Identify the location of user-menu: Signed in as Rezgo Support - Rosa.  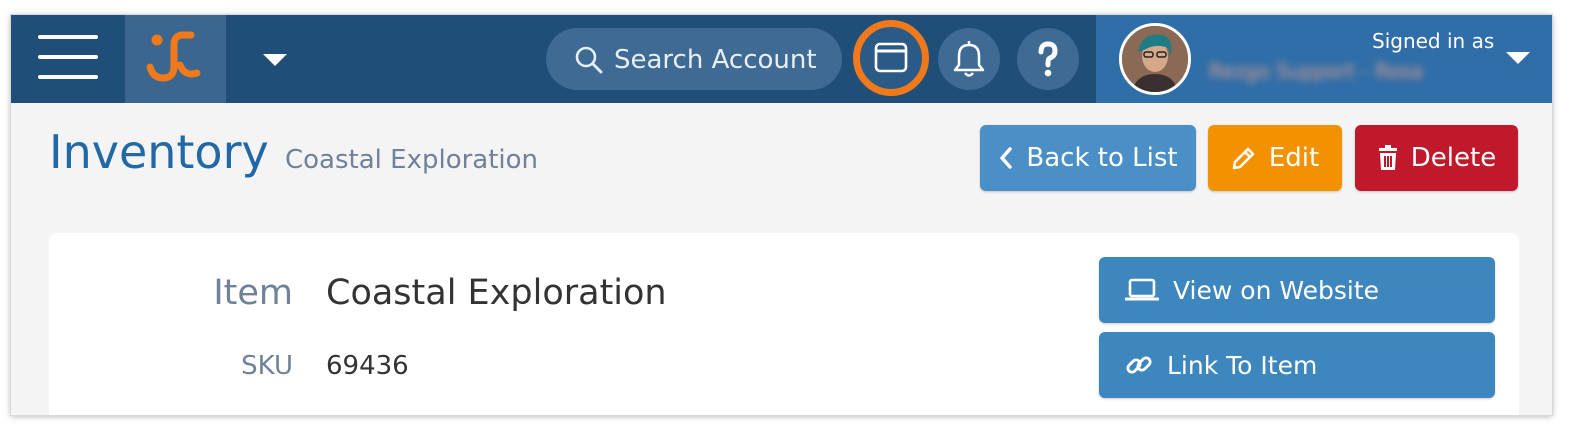
(1324, 59).